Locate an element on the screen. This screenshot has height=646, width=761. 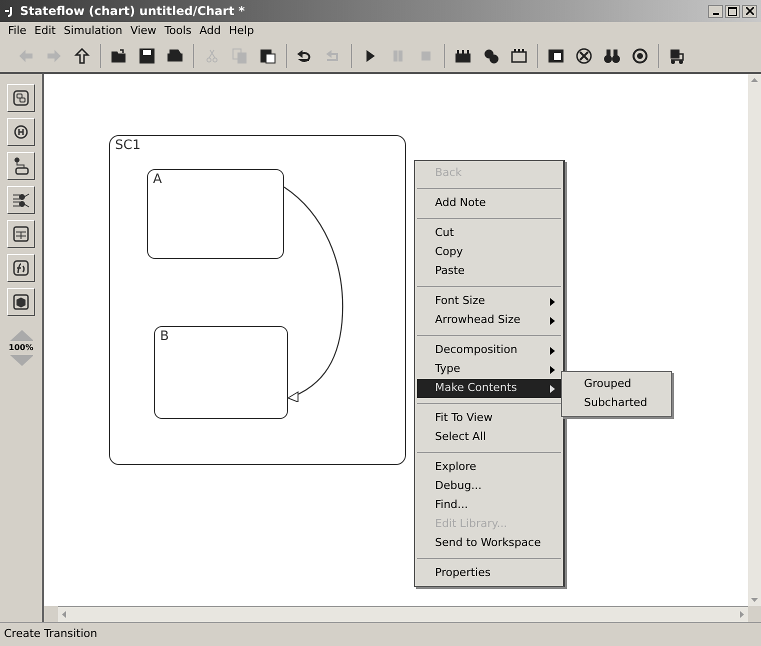
cart-icon is located at coordinates (677, 56).